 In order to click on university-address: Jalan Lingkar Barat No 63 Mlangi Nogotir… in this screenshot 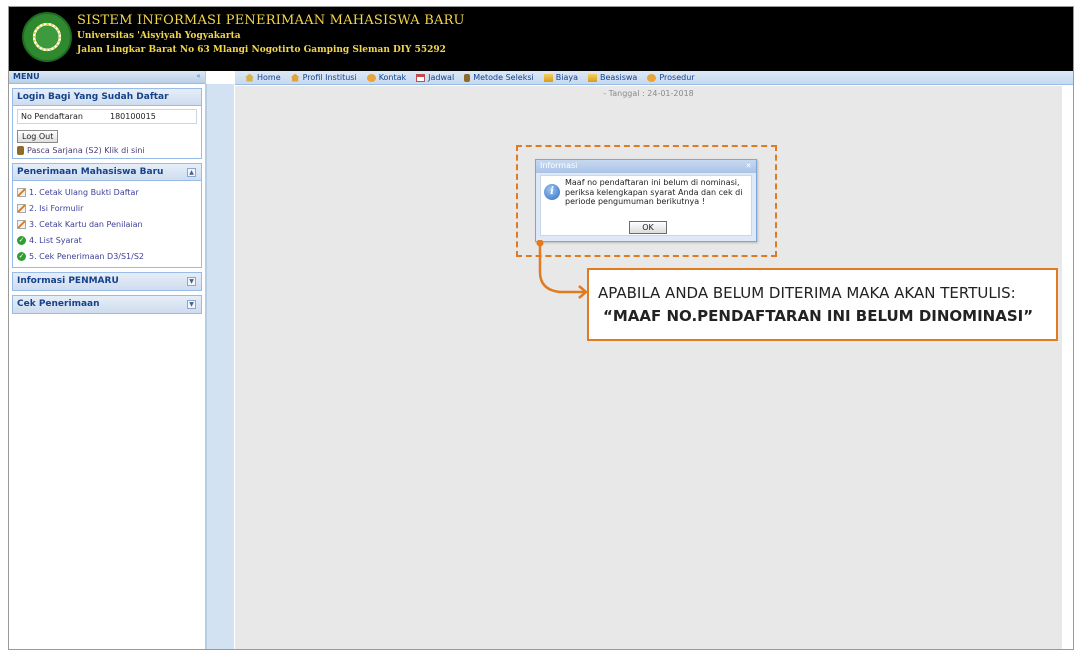, I will do `click(261, 50)`.